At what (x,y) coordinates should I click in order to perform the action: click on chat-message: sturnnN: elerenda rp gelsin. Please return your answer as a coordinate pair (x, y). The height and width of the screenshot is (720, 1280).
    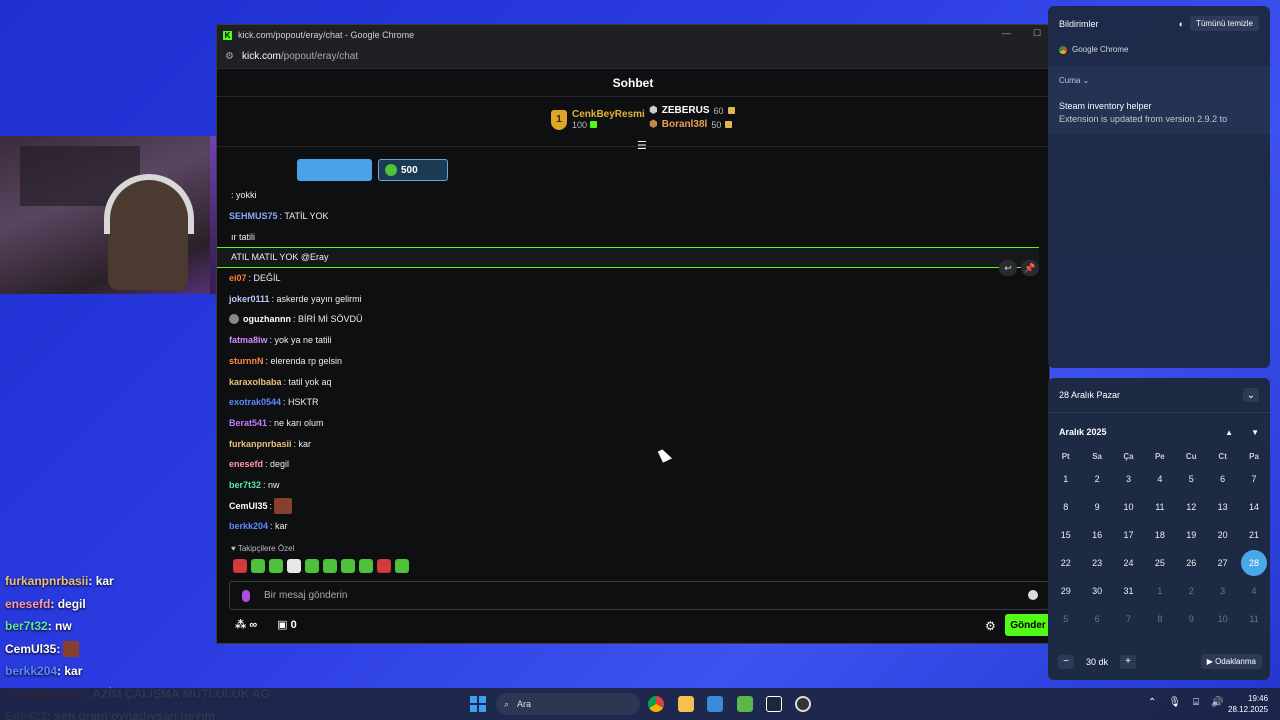
    Looking at the image, I should click on (634, 361).